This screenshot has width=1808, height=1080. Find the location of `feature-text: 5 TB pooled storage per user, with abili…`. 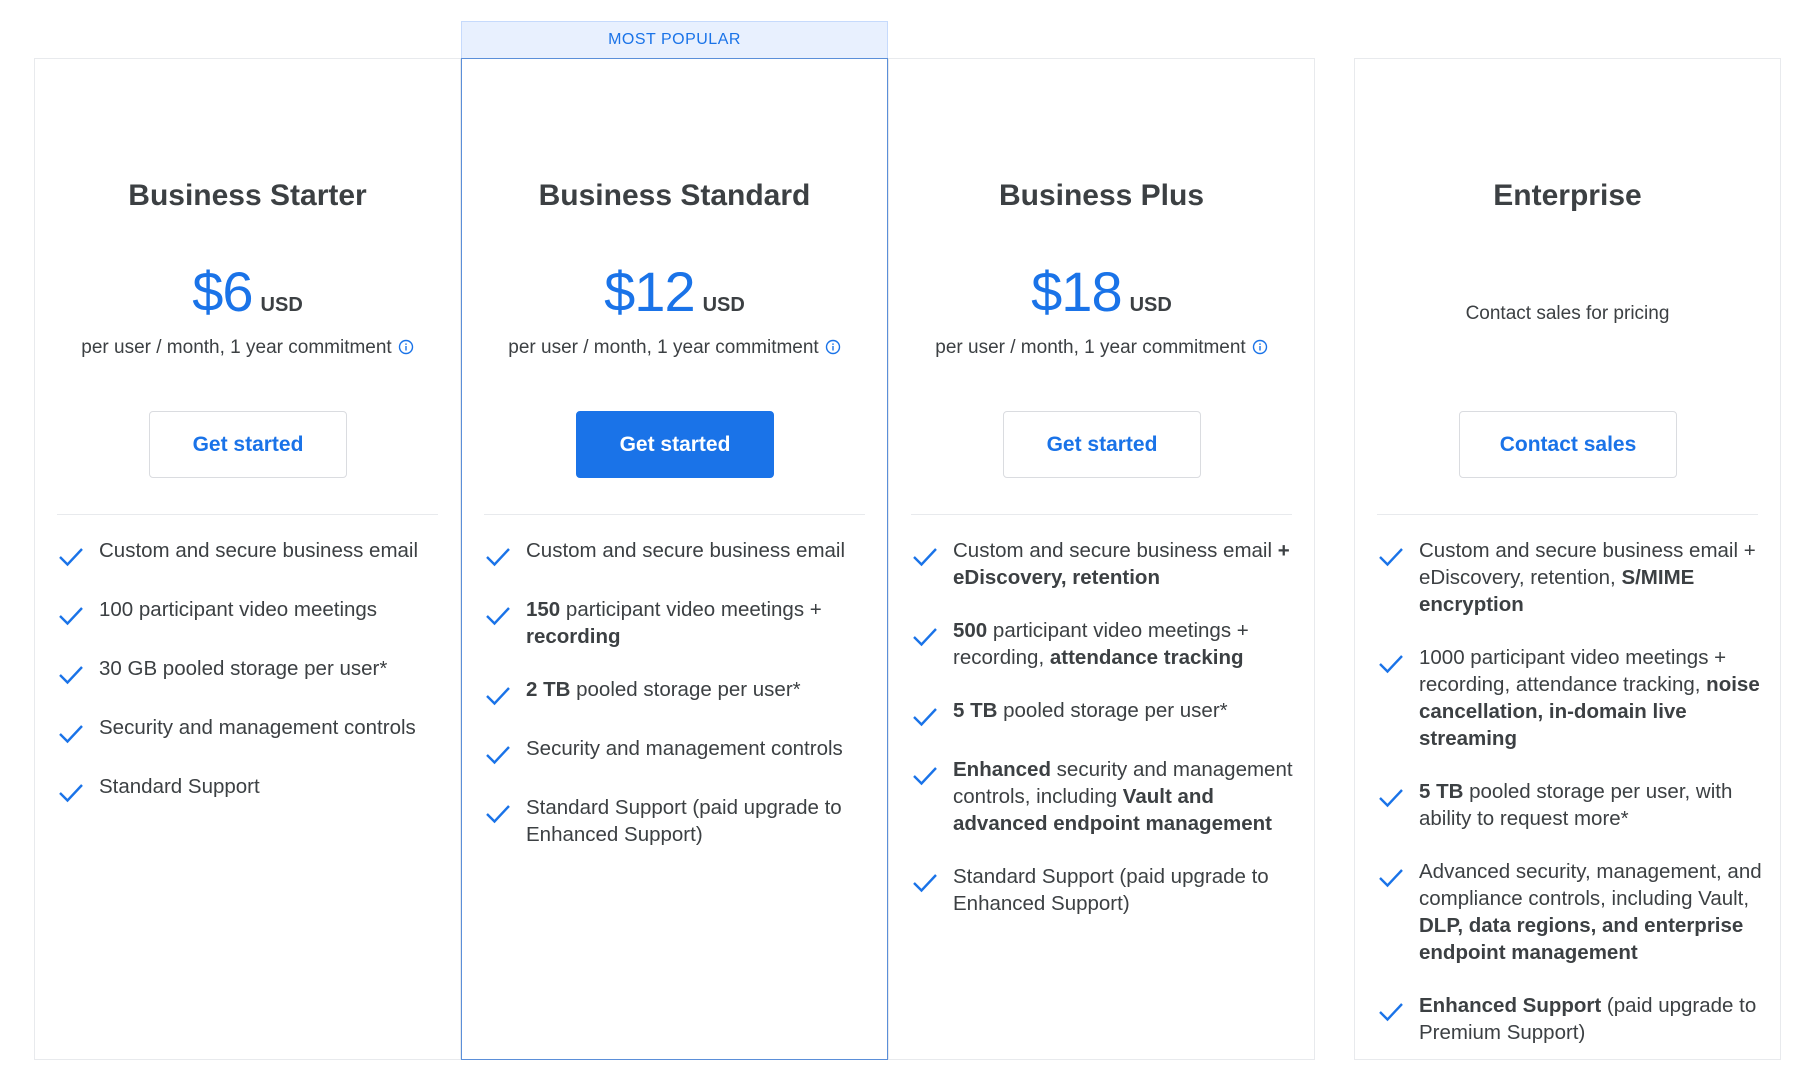

feature-text: 5 TB pooled storage per user, with abili… is located at coordinates (1592, 805).